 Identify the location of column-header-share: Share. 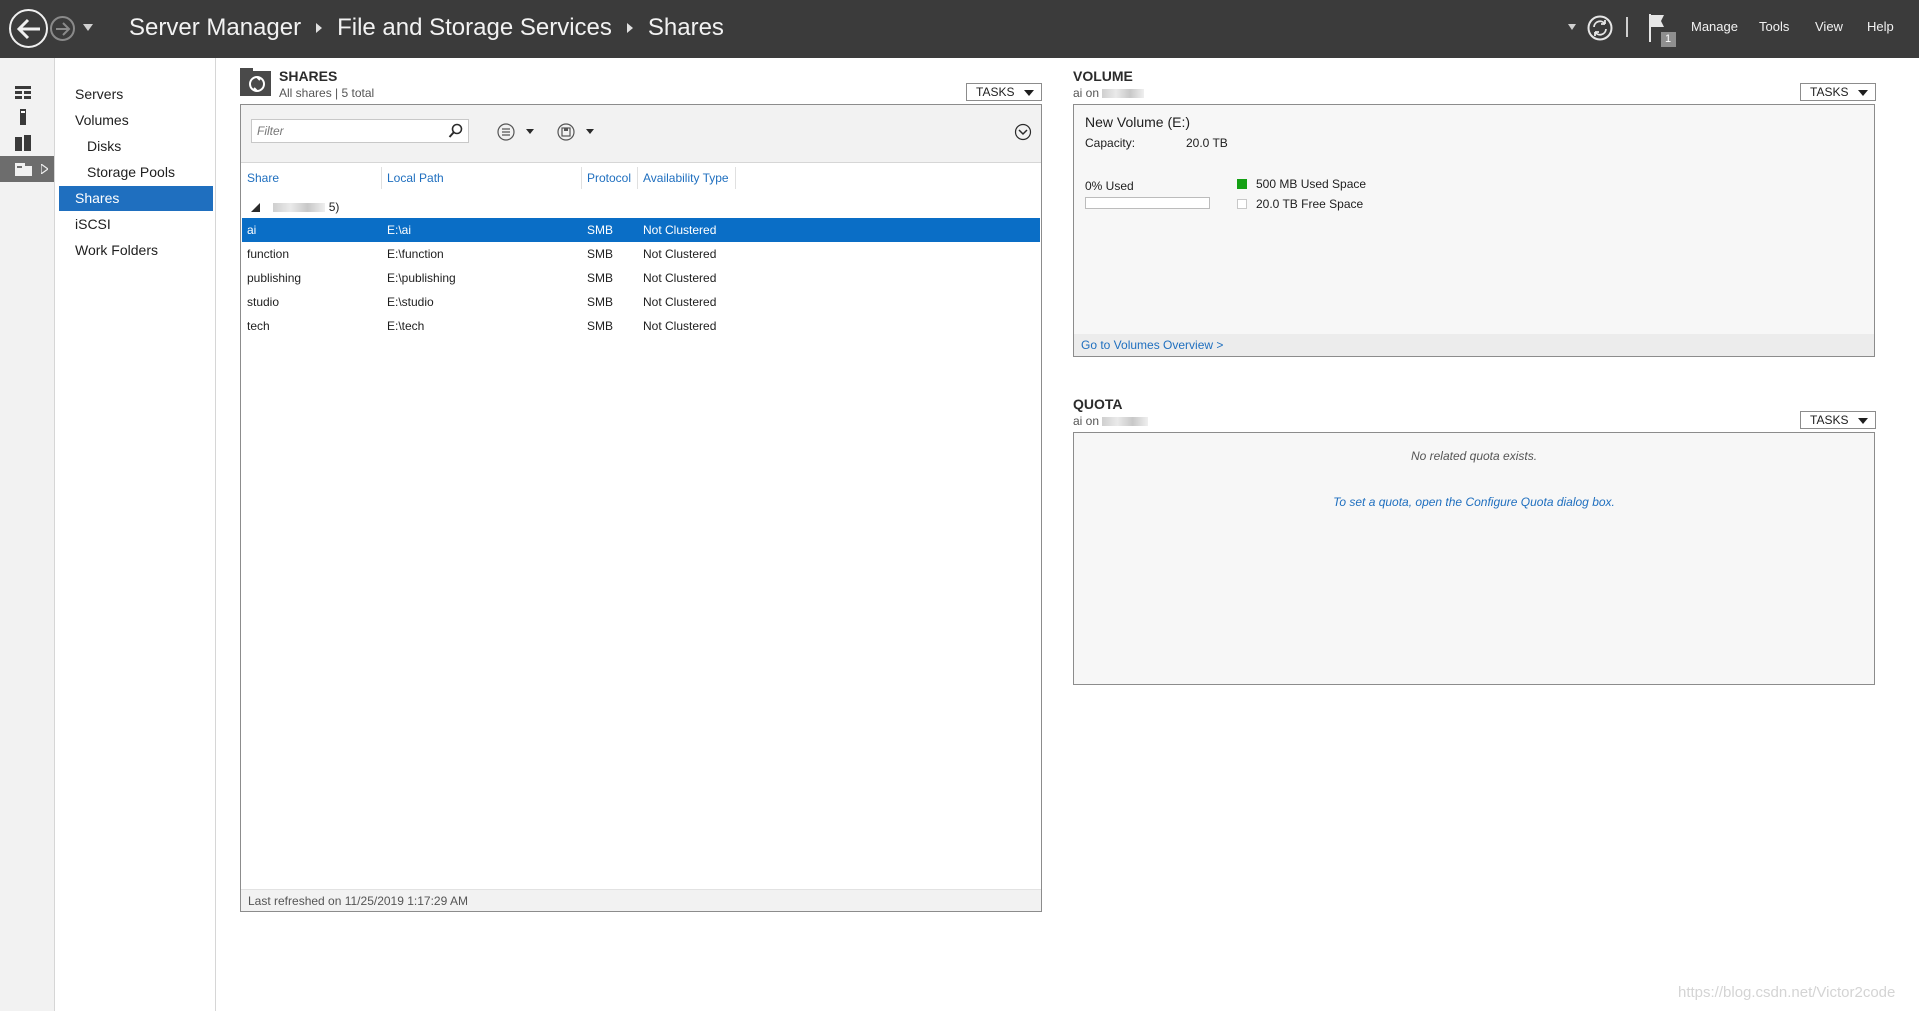
(312, 178).